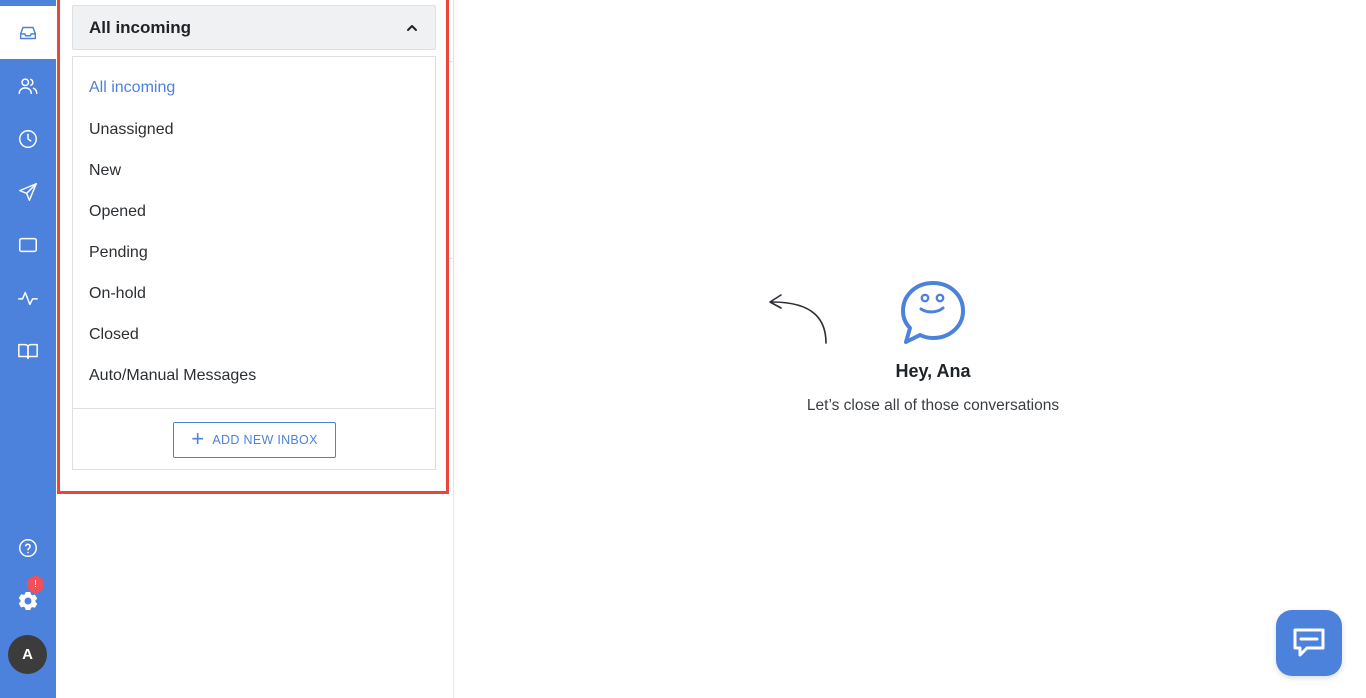  I want to click on inbox-option-opened: Opened, so click(117, 212).